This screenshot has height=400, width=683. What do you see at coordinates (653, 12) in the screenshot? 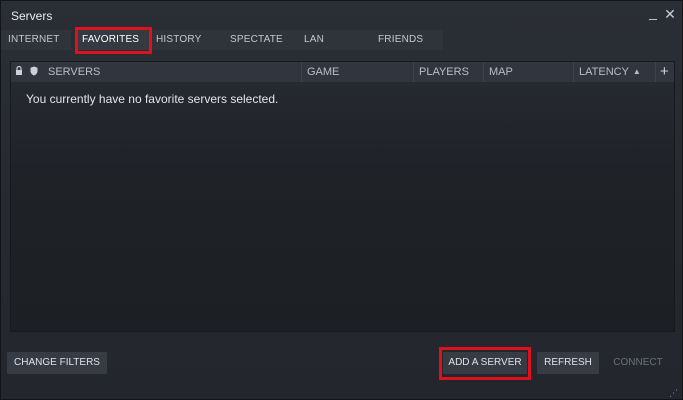
I see `minimize-button: _` at bounding box center [653, 12].